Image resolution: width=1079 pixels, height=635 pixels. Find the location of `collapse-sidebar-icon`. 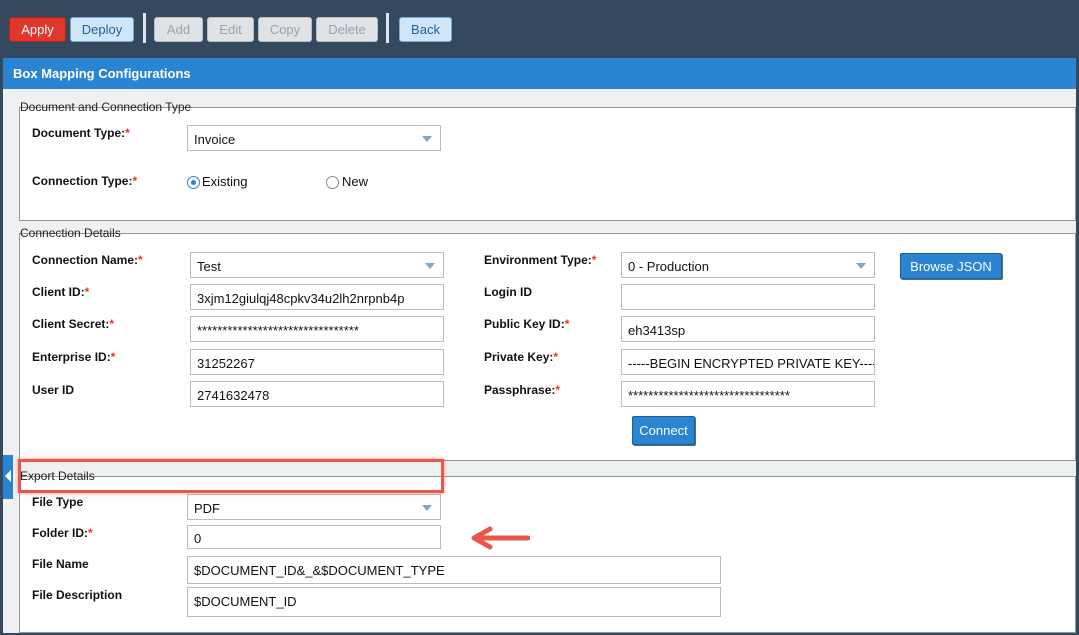

collapse-sidebar-icon is located at coordinates (8, 477).